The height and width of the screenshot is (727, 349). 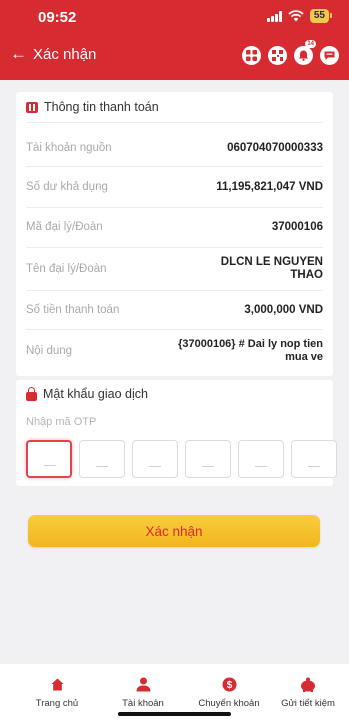 I want to click on nav-label: Chuyển khoản, so click(x=229, y=703).